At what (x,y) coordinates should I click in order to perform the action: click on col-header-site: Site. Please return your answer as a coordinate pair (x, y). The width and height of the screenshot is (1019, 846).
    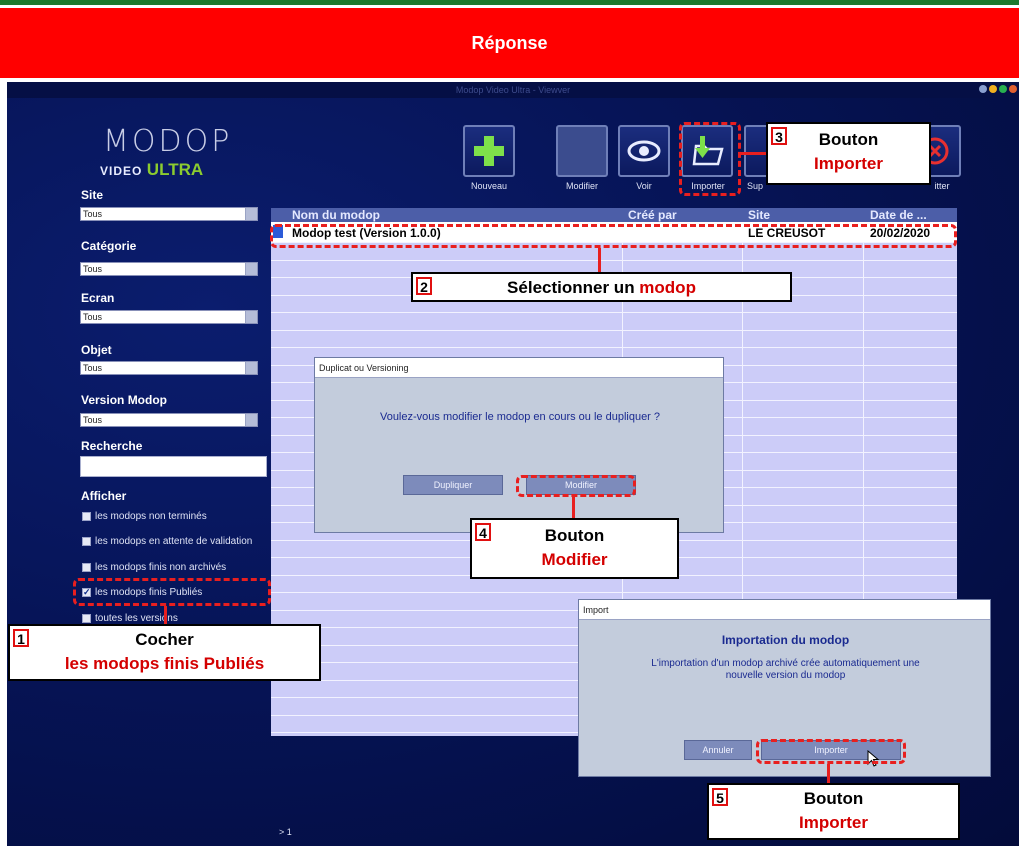
    Looking at the image, I should click on (759, 215).